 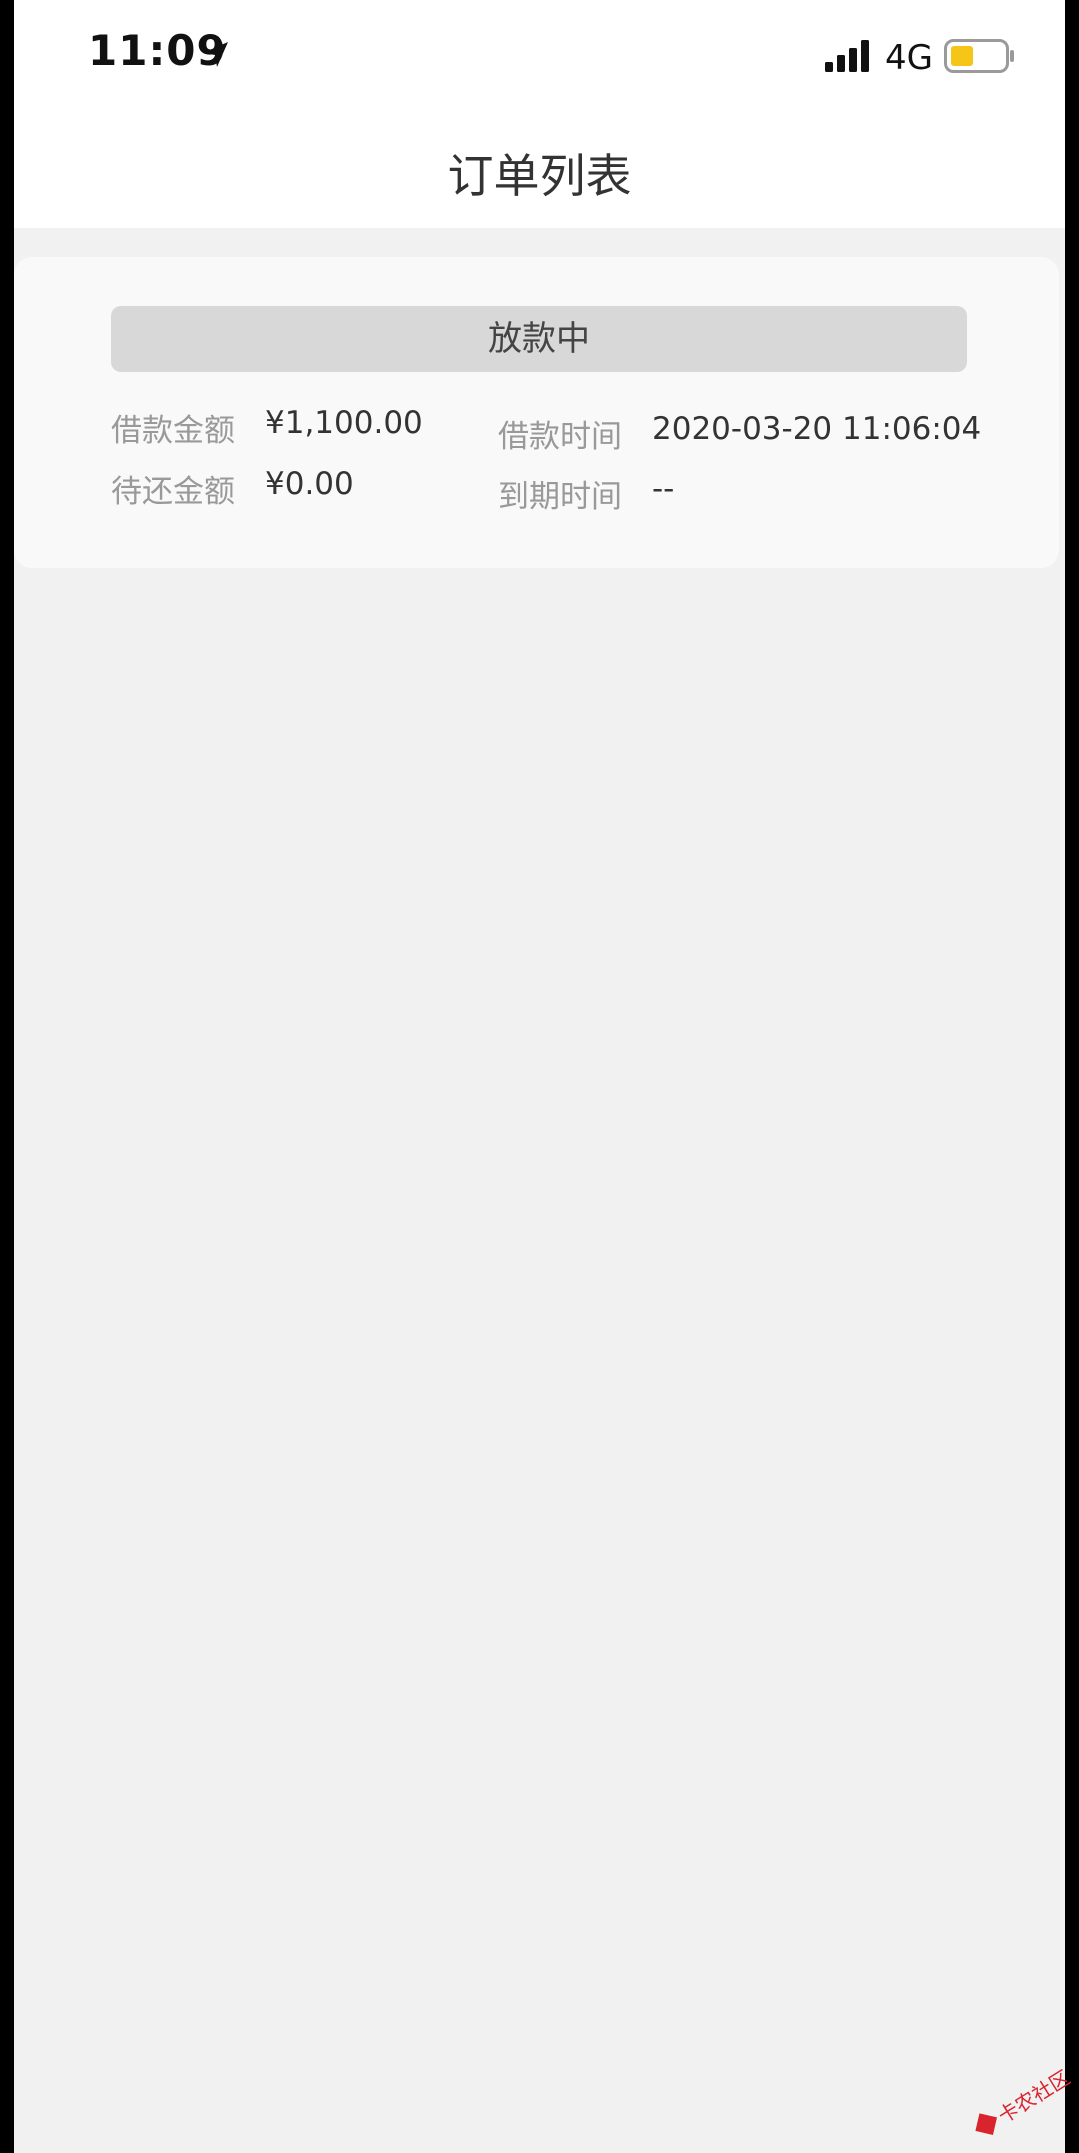 What do you see at coordinates (1034, 2096) in the screenshot?
I see `watermark-text: 卡农社区` at bounding box center [1034, 2096].